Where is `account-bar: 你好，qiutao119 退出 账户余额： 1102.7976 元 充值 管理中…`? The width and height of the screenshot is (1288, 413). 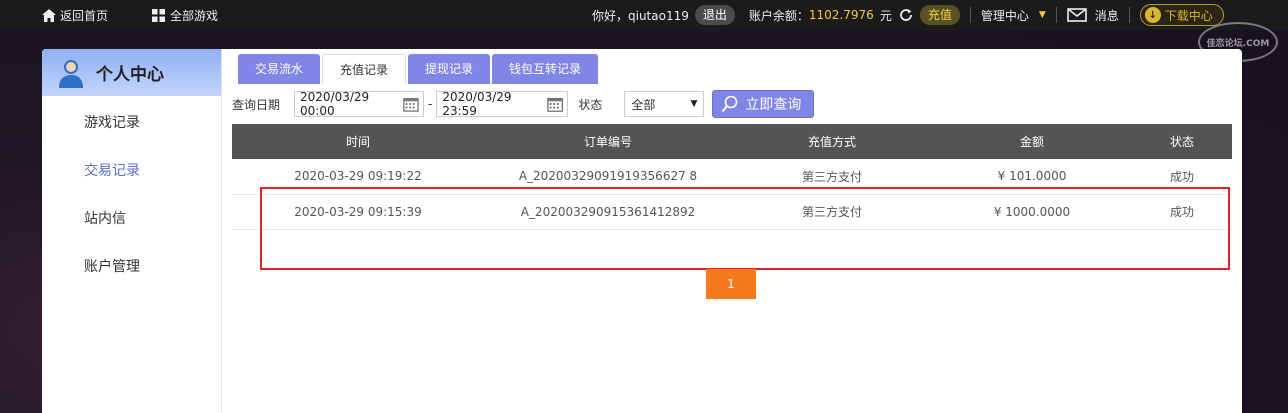
account-bar: 你好，qiutao119 退出 账户余额： 1102.7976 元 充值 管理中… is located at coordinates (908, 15).